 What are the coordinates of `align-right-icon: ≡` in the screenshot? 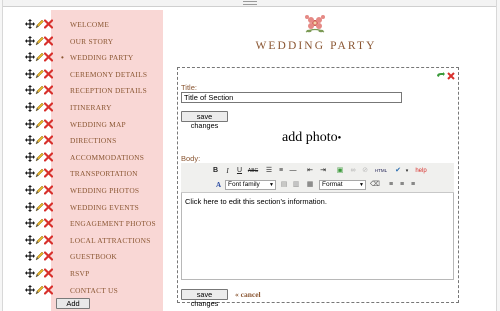 It's located at (413, 185).